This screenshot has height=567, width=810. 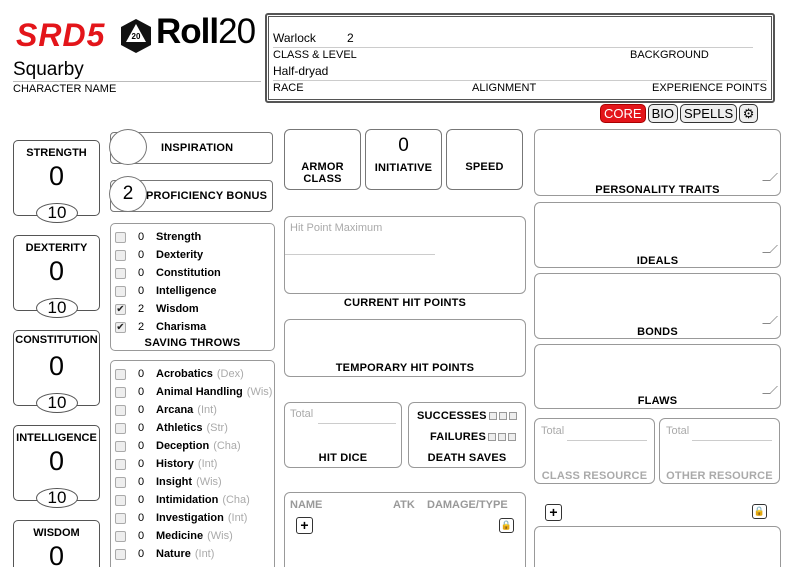 What do you see at coordinates (179, 428) in the screenshot?
I see `skill-name: Athletics` at bounding box center [179, 428].